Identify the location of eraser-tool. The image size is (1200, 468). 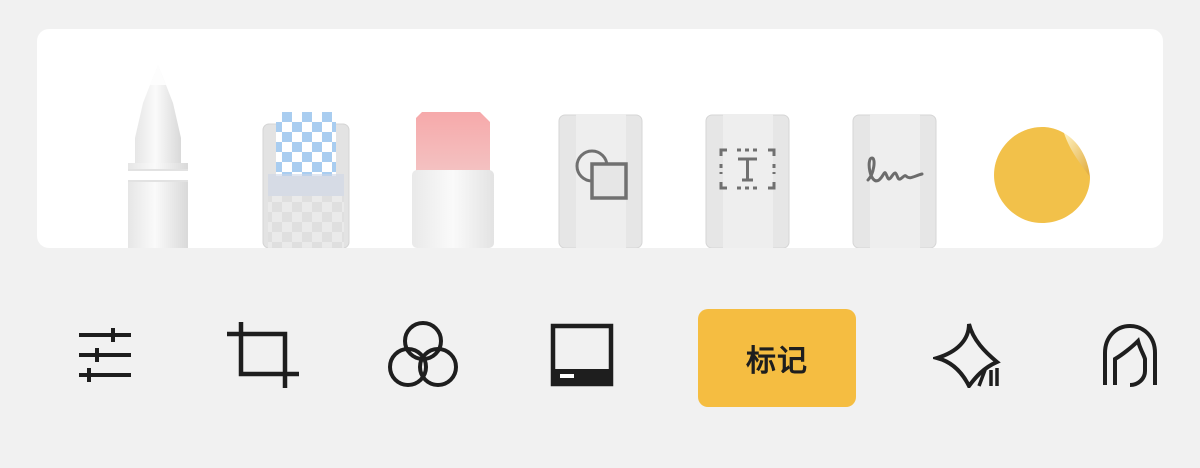
(453, 180).